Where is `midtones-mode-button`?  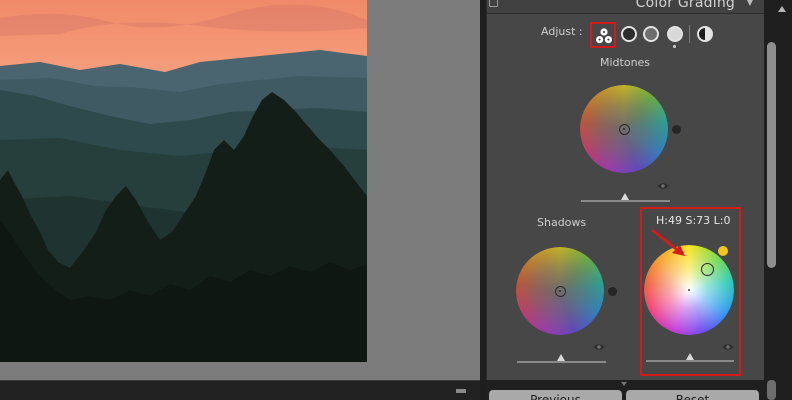
midtones-mode-button is located at coordinates (651, 34).